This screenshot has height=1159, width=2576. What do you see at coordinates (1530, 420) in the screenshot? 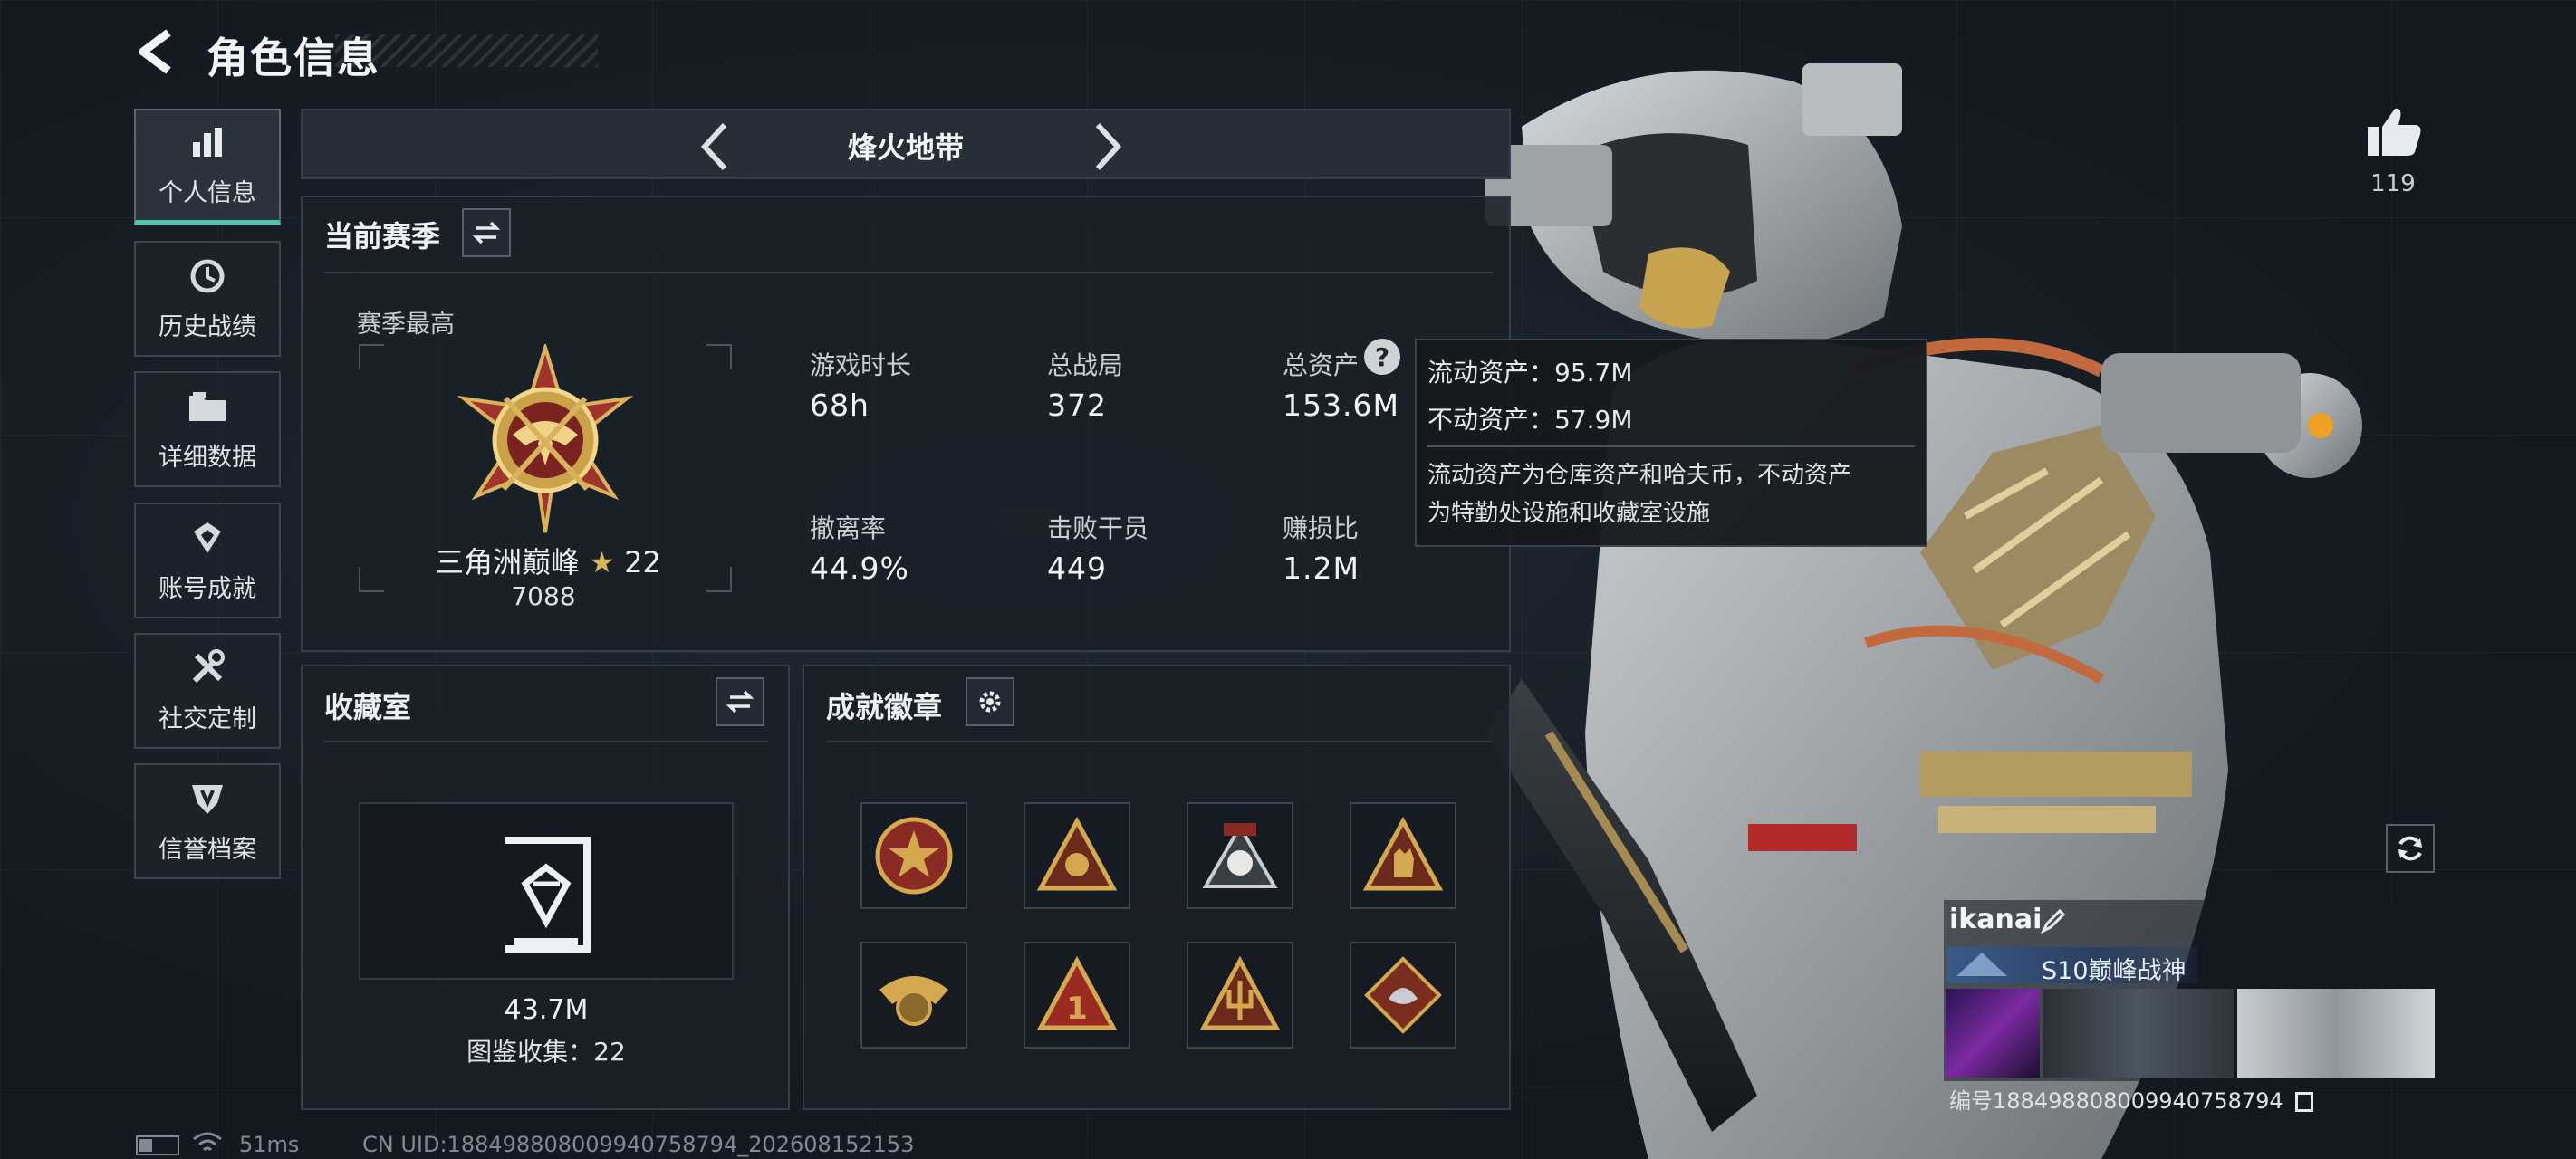
I see `tooltip-fixed-assets: 不动资产：57.9M` at bounding box center [1530, 420].